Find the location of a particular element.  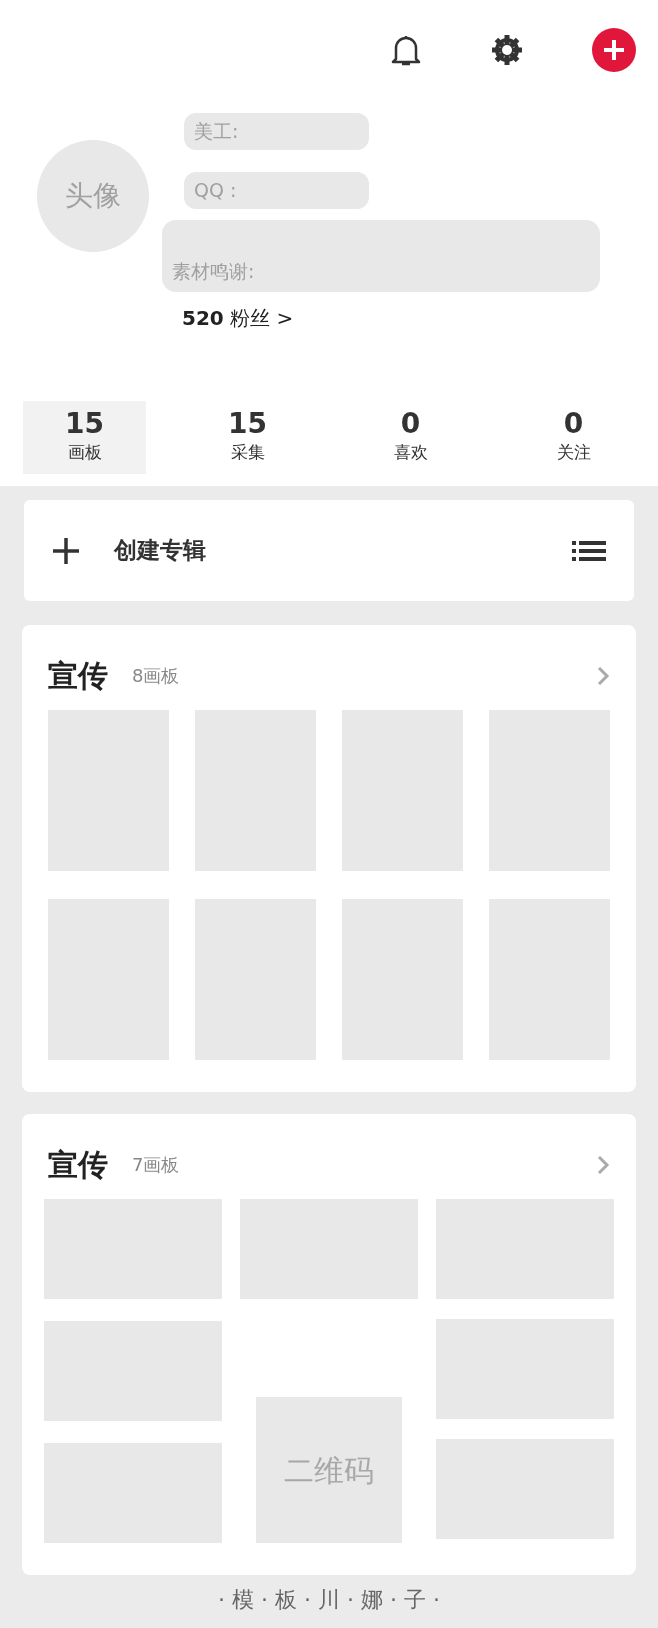

followers-link: 520 粉丝 > is located at coordinates (391, 318).